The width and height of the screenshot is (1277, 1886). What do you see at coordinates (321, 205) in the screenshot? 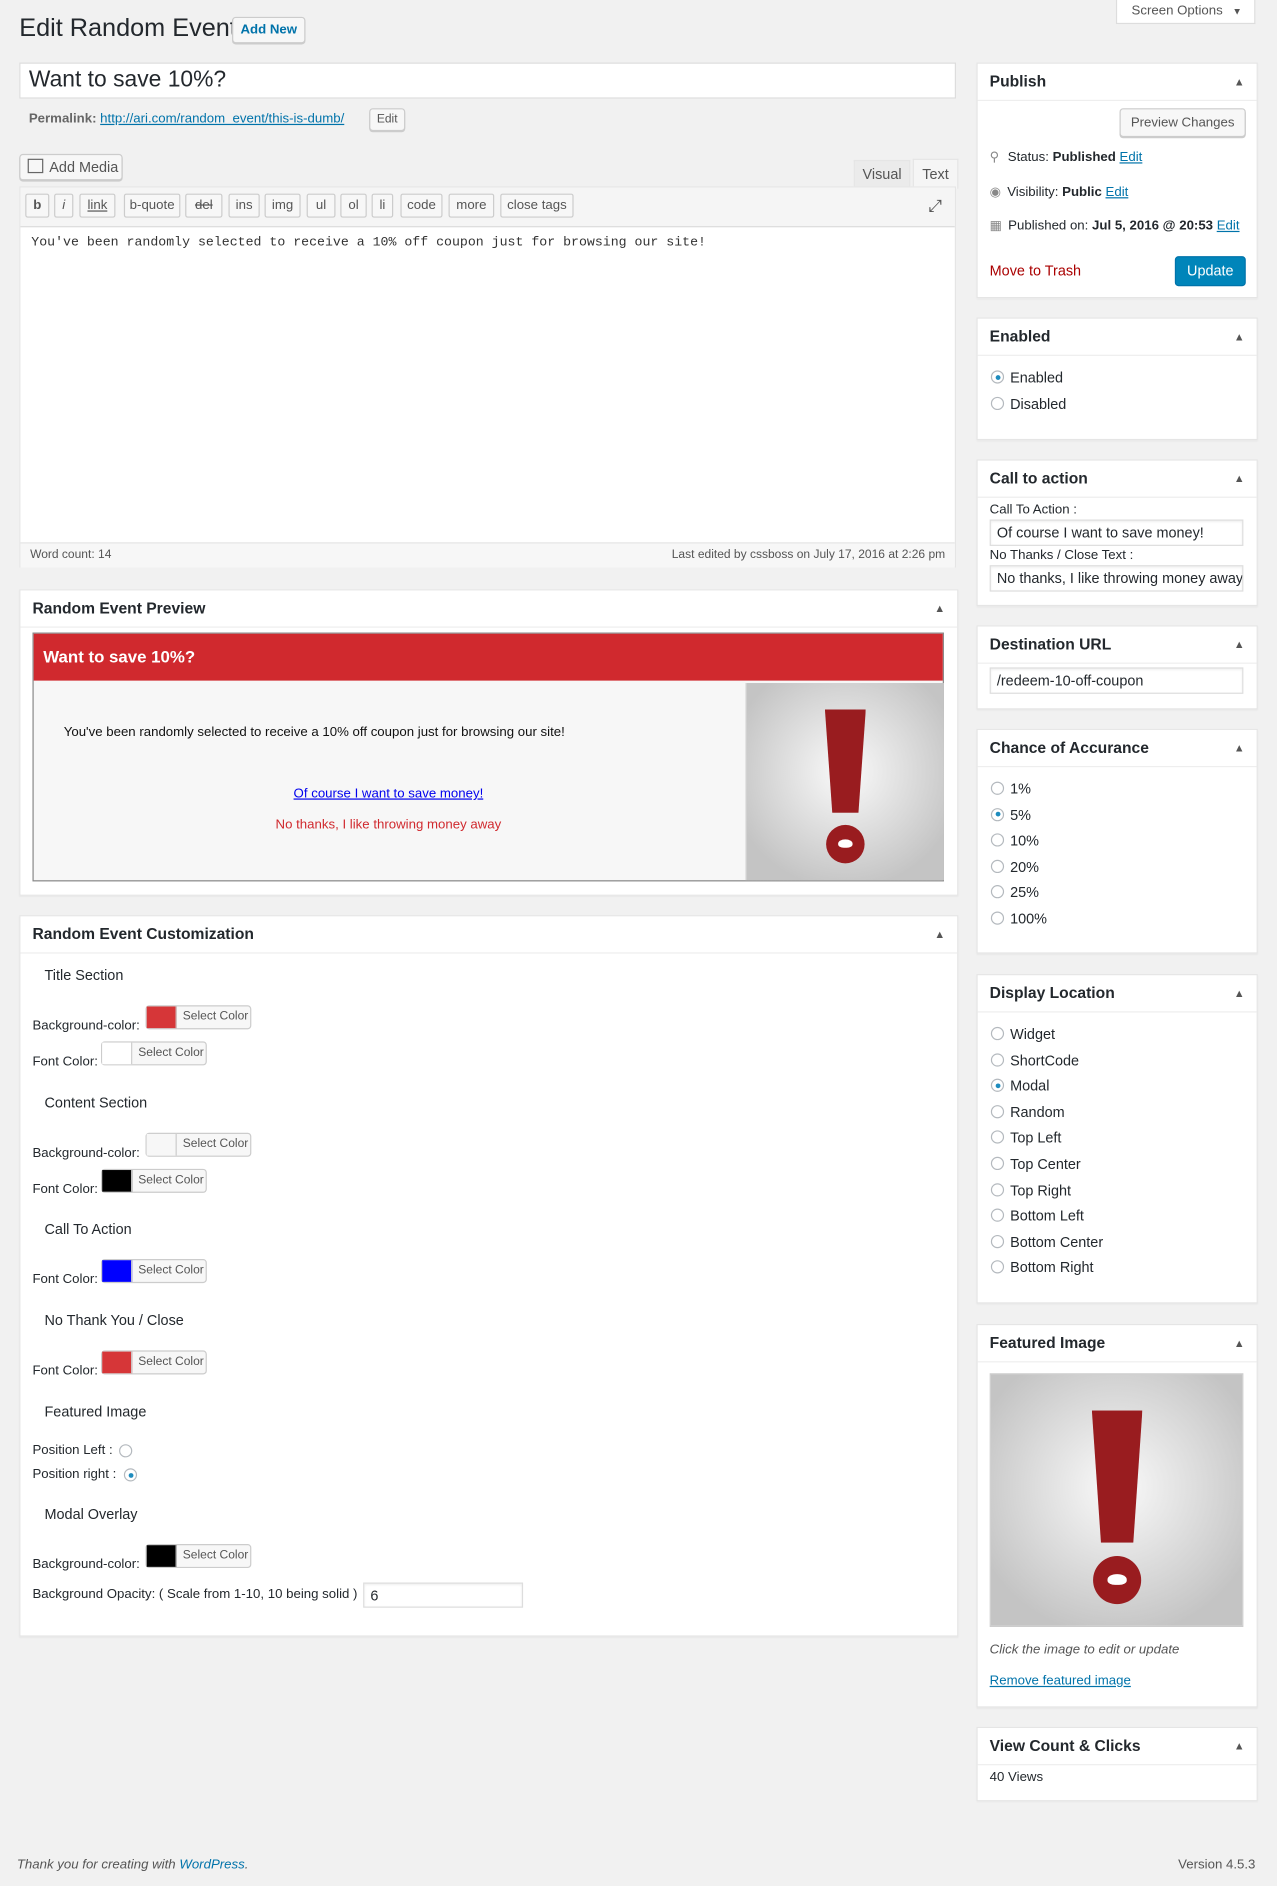
I see `quicktag-ul-button: ul` at bounding box center [321, 205].